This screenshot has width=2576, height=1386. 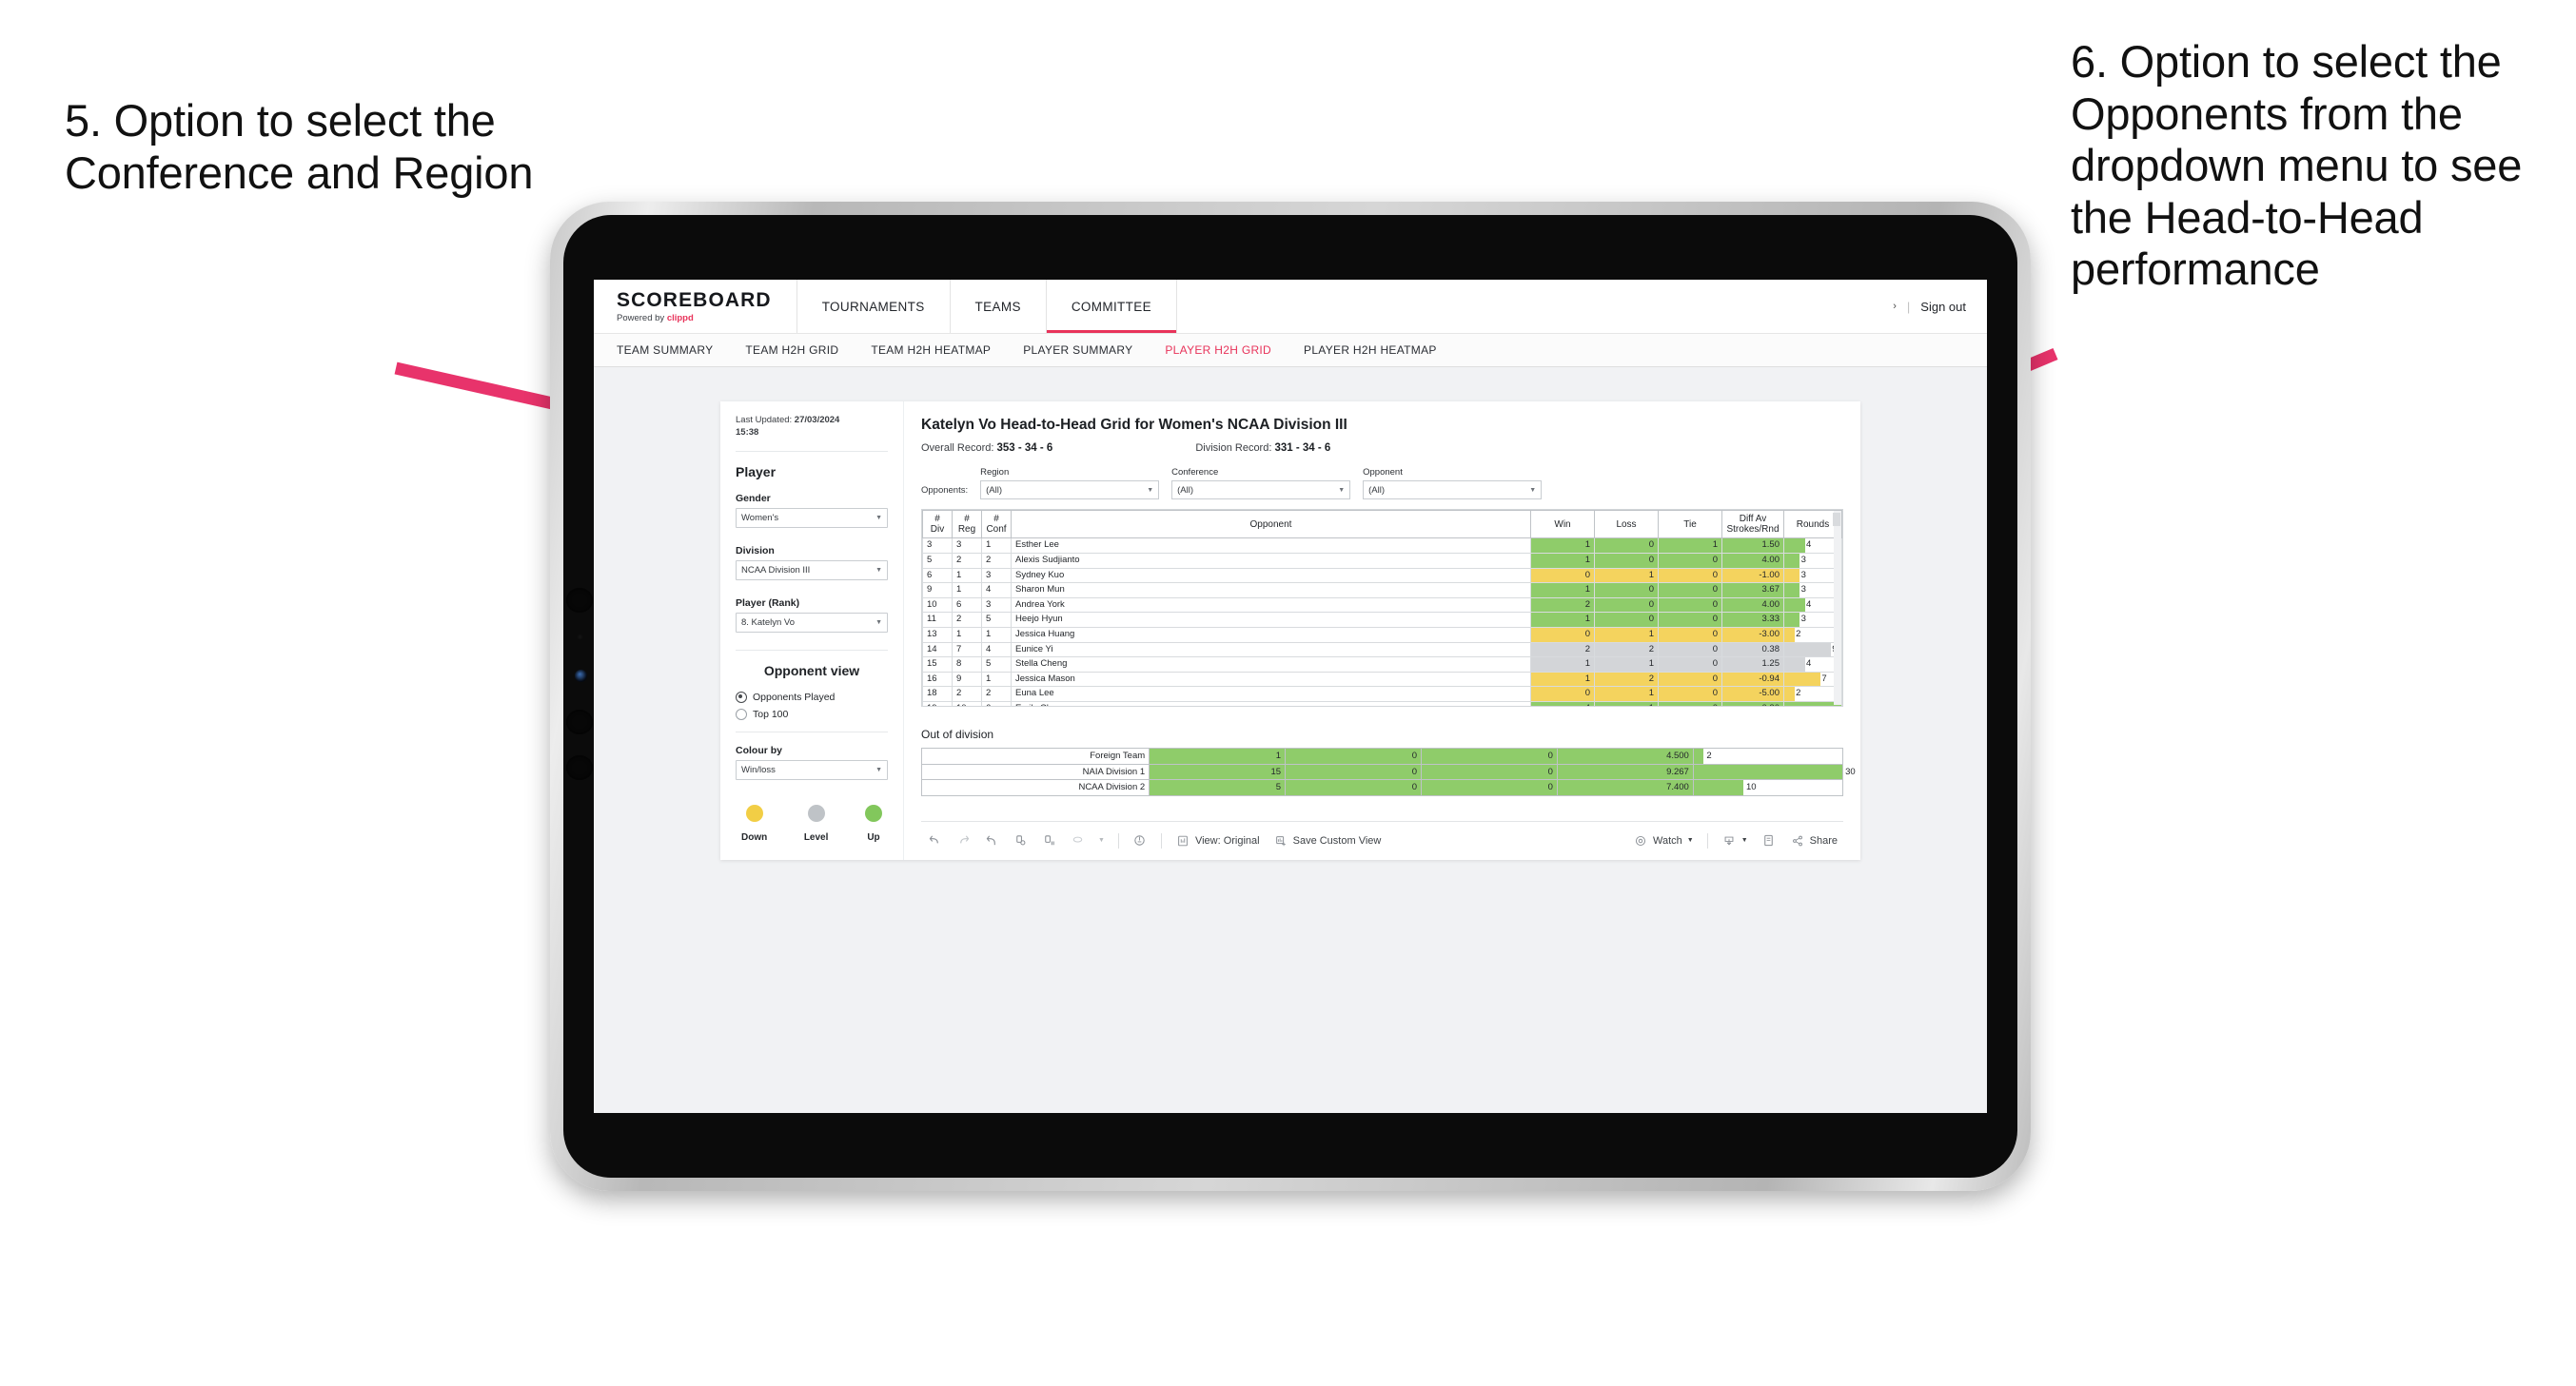 What do you see at coordinates (967, 524) in the screenshot?
I see `col-reg: # Reg` at bounding box center [967, 524].